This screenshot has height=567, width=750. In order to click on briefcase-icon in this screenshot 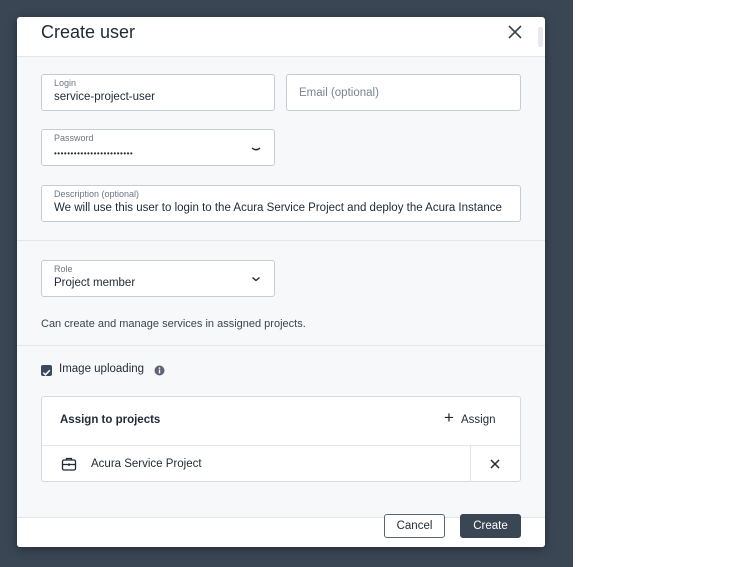, I will do `click(69, 464)`.